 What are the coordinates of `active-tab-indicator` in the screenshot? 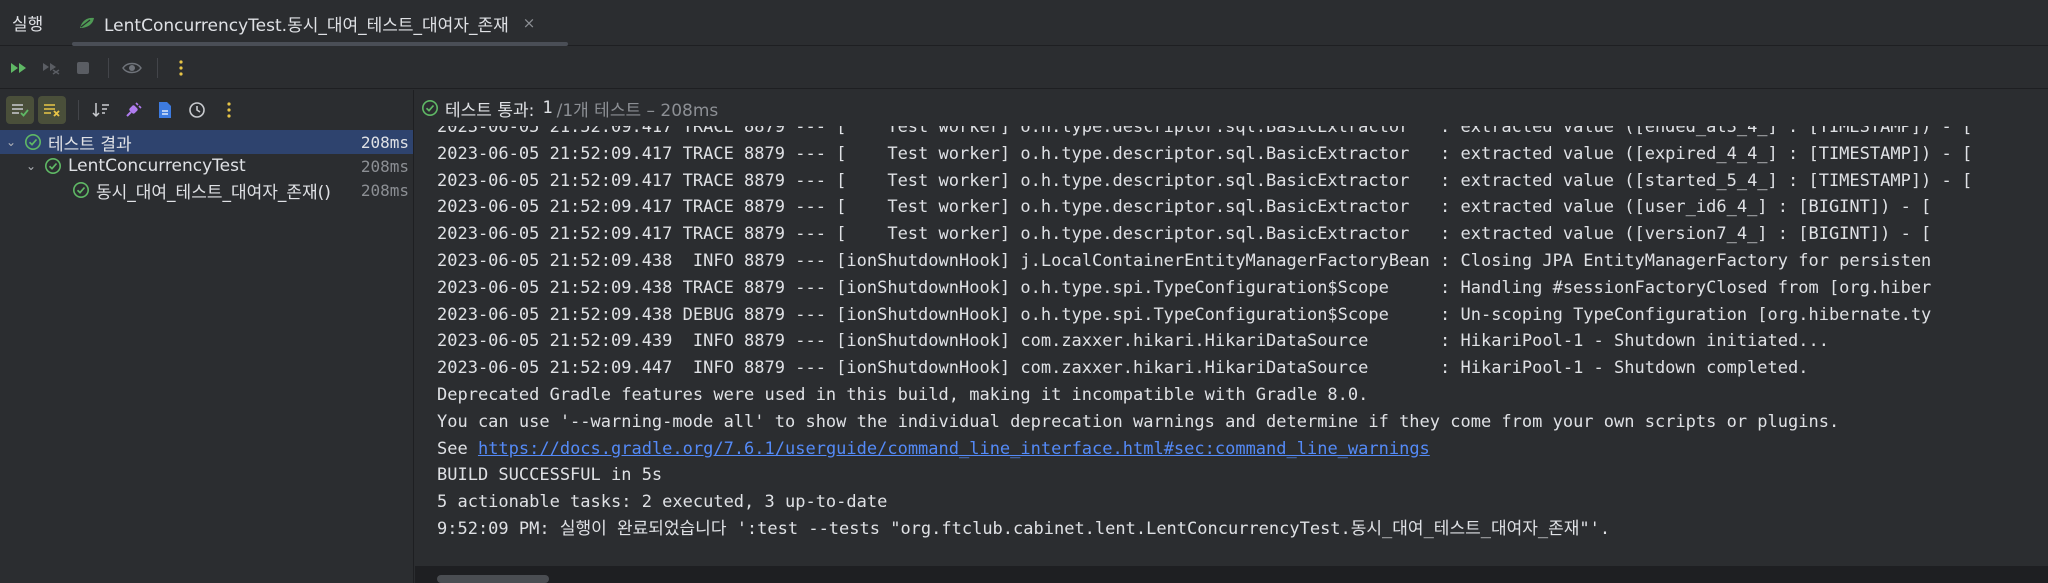 It's located at (320, 44).